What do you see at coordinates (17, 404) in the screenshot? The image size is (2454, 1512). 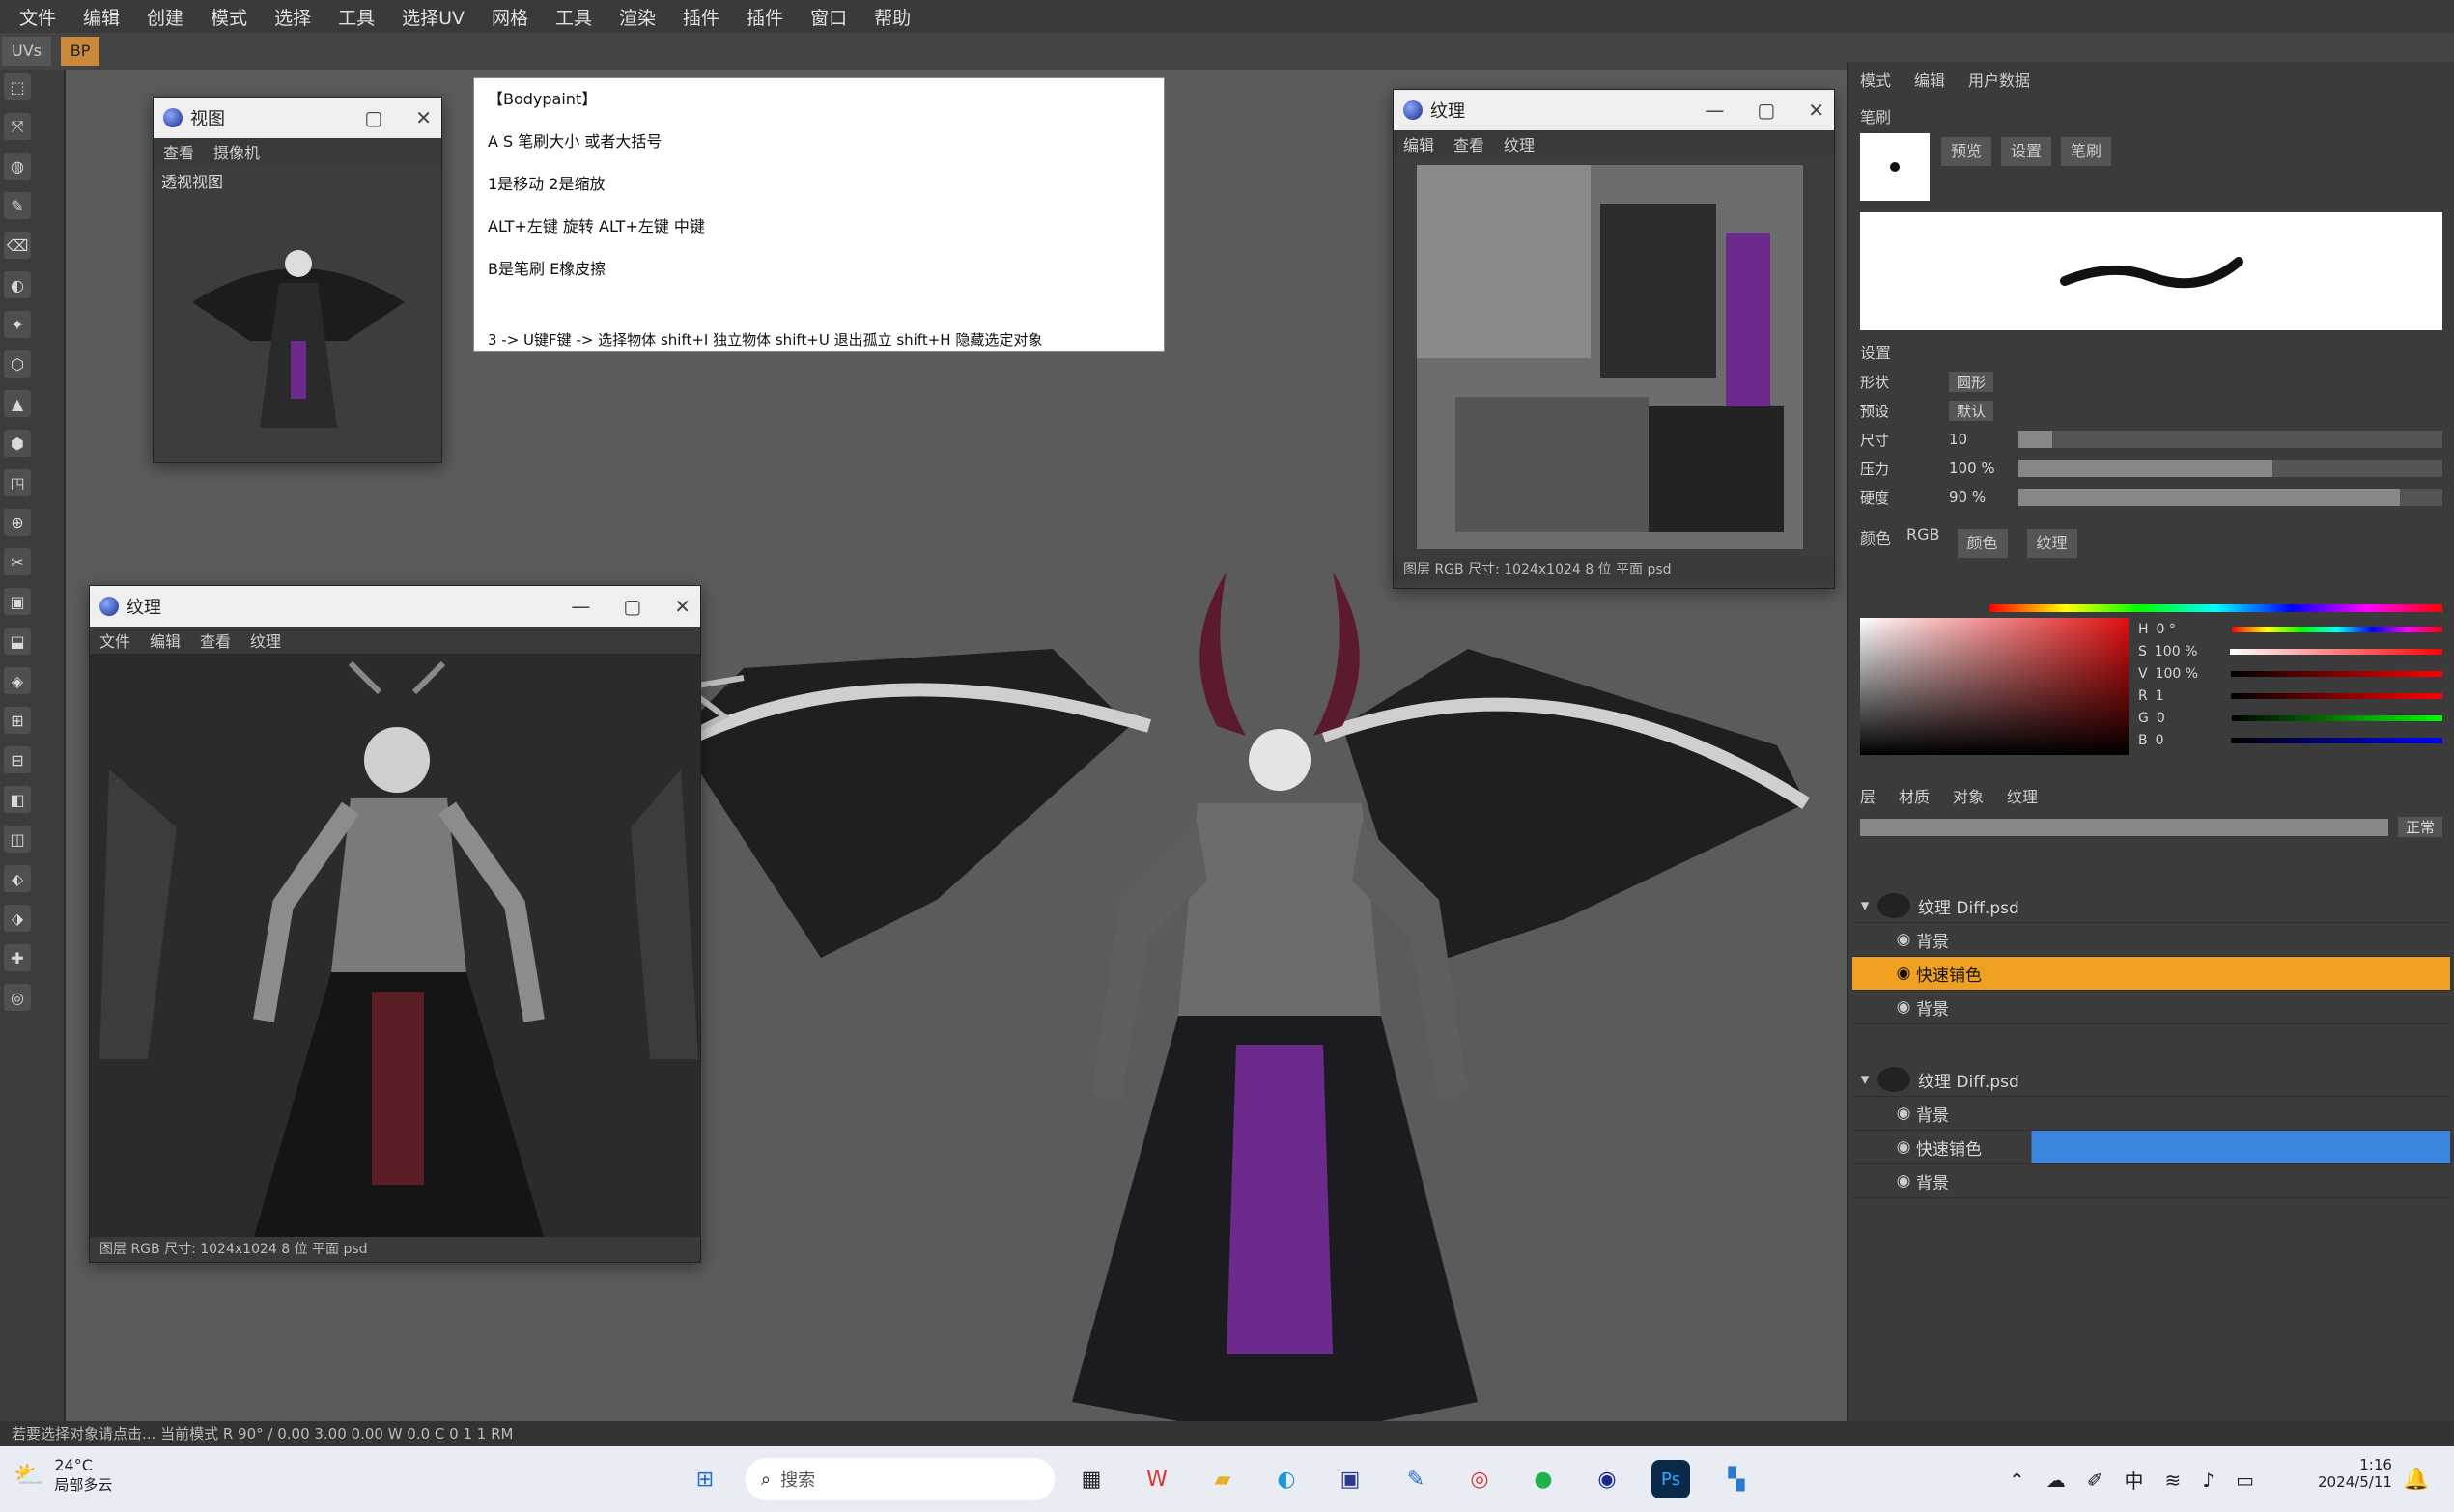 I see `tool-button-icon: ▲` at bounding box center [17, 404].